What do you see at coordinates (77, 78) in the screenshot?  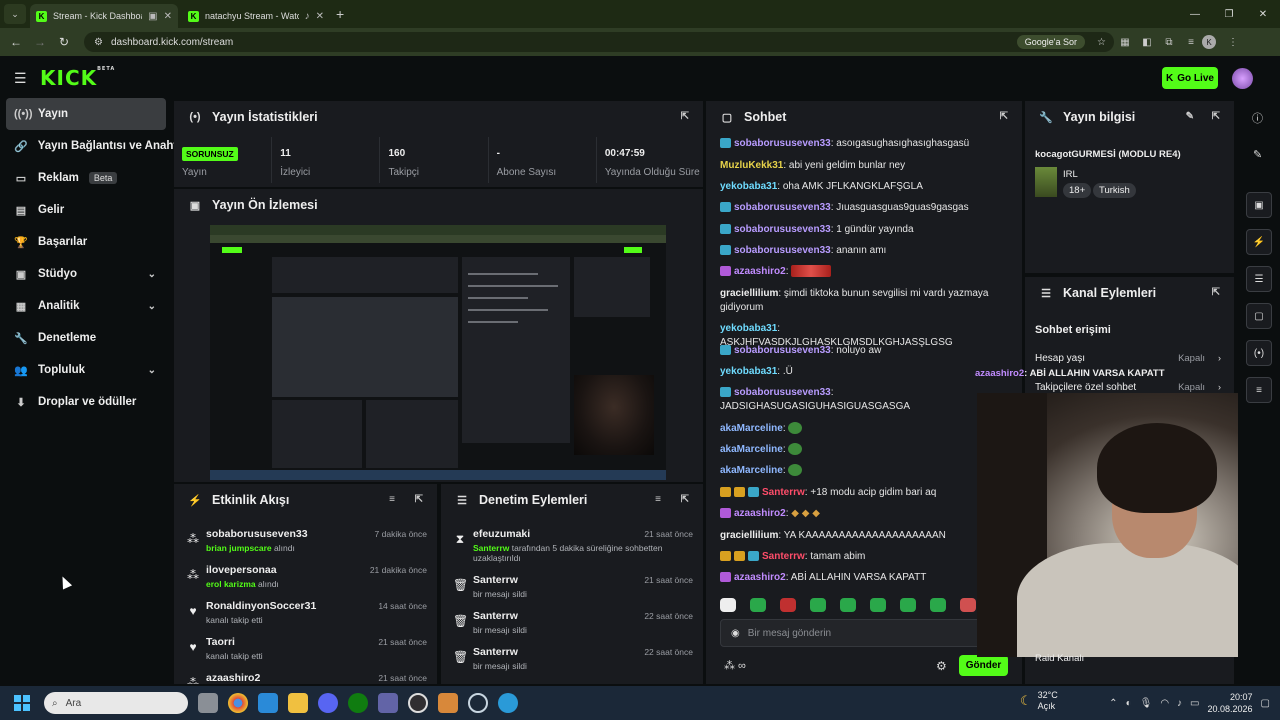 I see `kick-logo: KICKBETA` at bounding box center [77, 78].